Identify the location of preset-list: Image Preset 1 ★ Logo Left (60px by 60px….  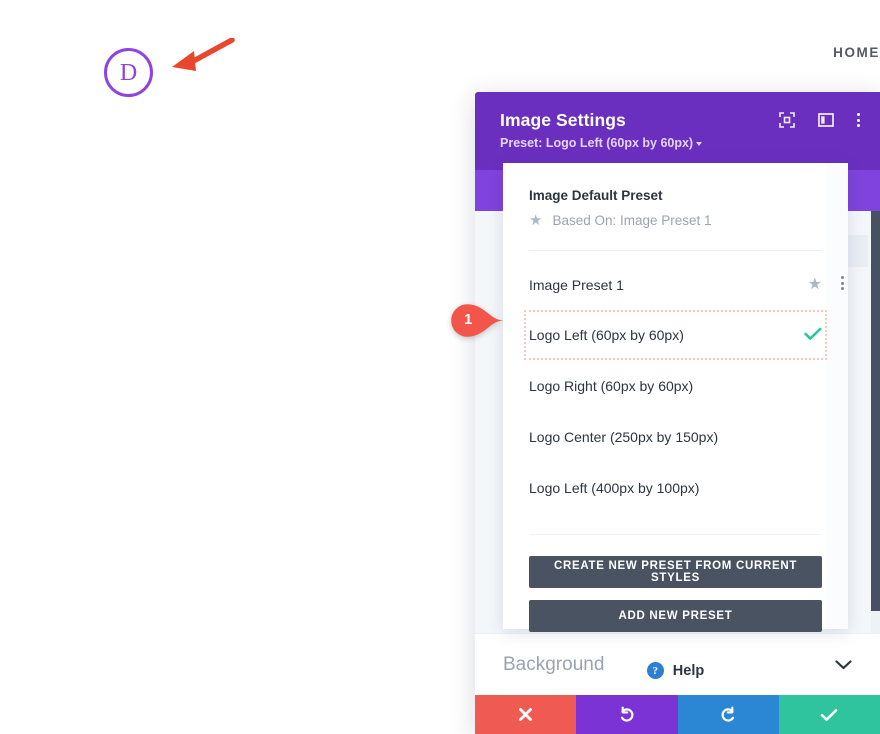
(675, 386).